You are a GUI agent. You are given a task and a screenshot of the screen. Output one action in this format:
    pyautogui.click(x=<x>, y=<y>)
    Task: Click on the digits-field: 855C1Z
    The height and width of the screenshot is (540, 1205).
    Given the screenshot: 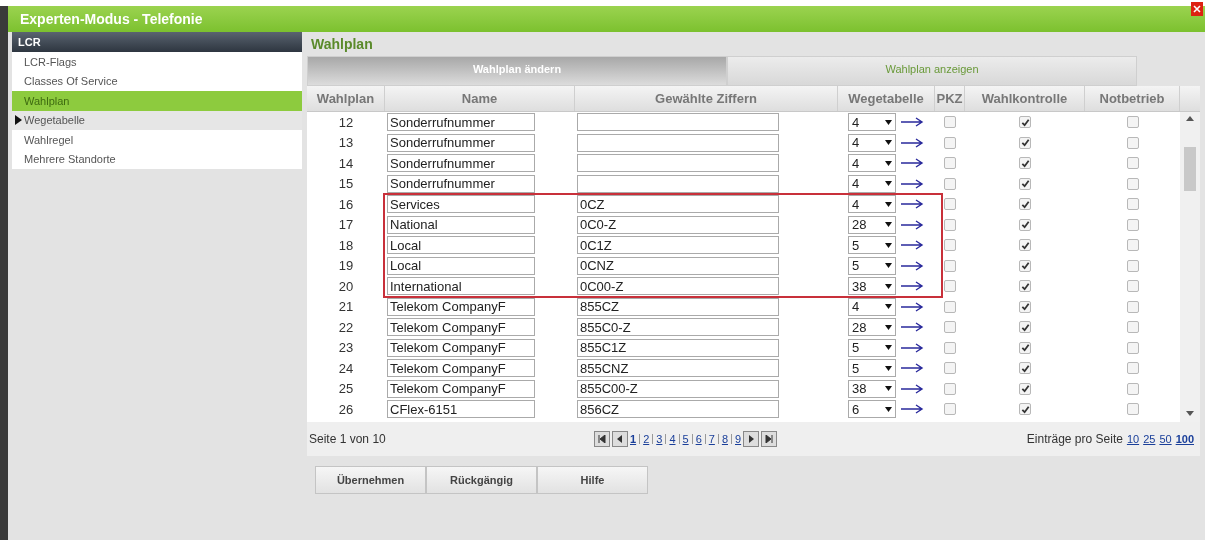 What is the action you would take?
    pyautogui.click(x=678, y=347)
    